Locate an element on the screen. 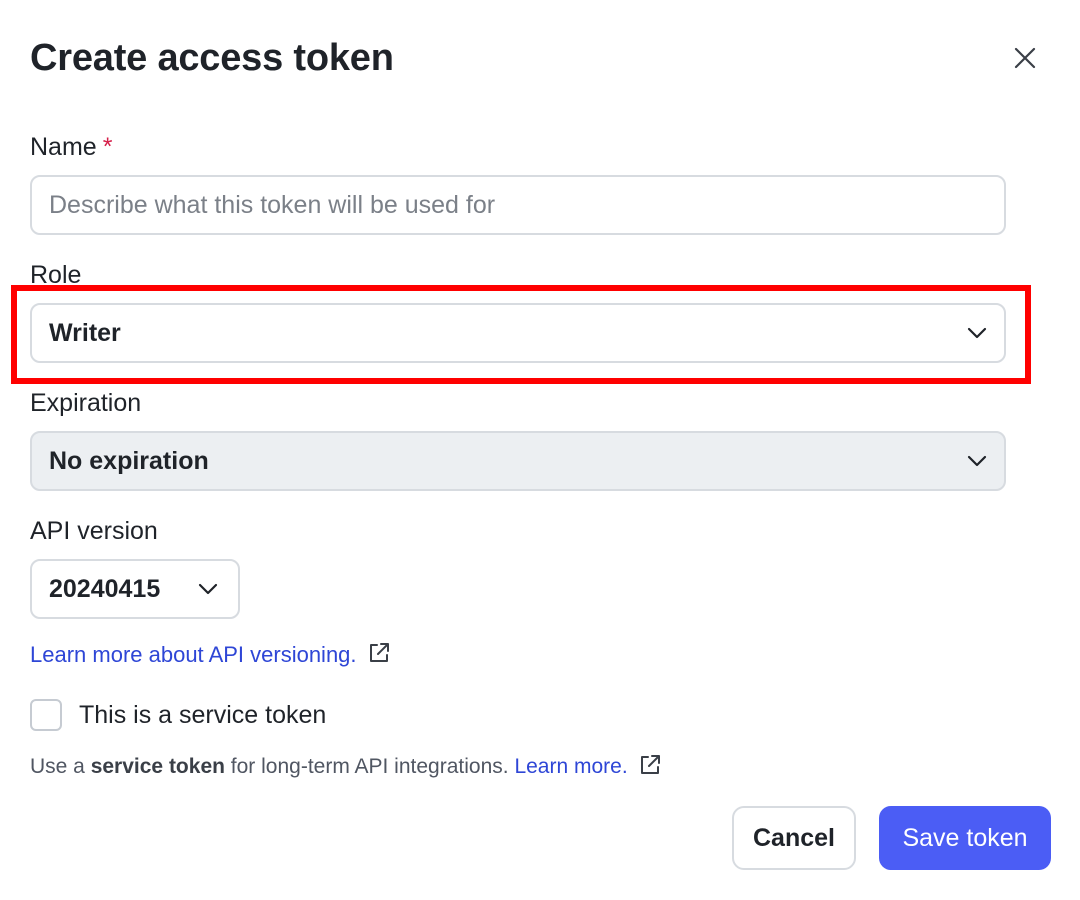 The height and width of the screenshot is (900, 1080). service-token-checkbox is located at coordinates (46, 715).